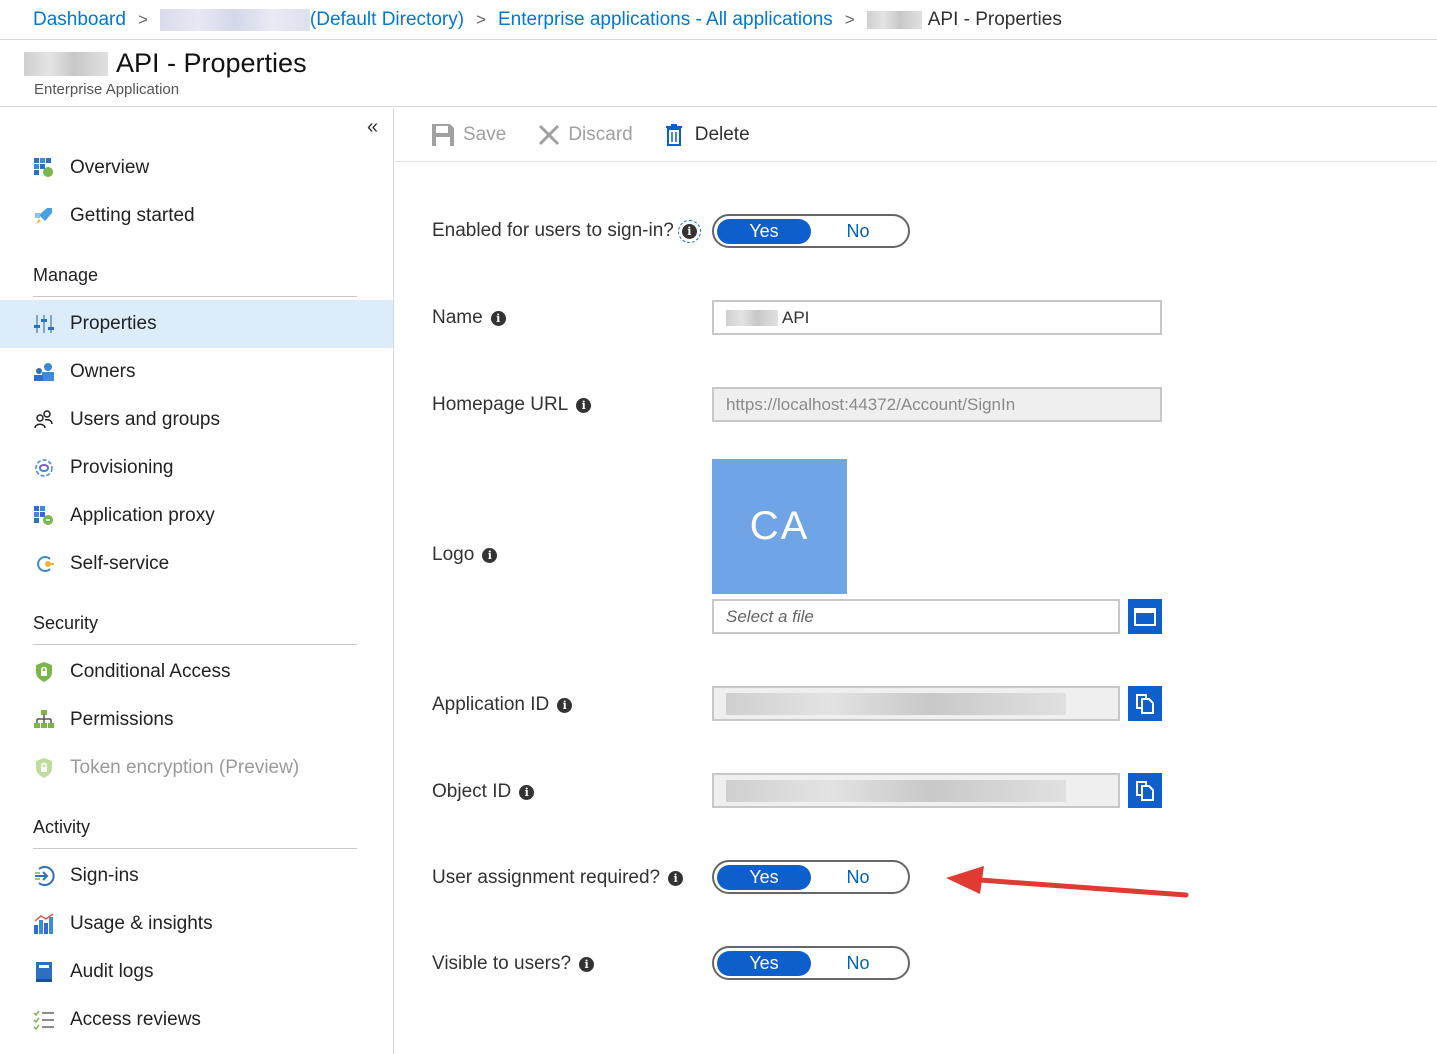 The height and width of the screenshot is (1054, 1437). I want to click on shield-lock-icon, so click(44, 672).